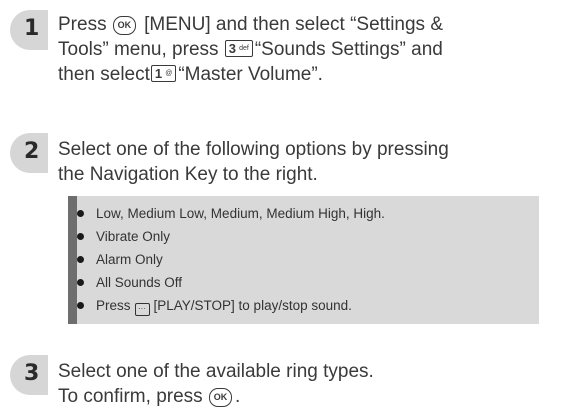 The height and width of the screenshot is (418, 563). I want to click on step-number: 2, so click(32, 151).